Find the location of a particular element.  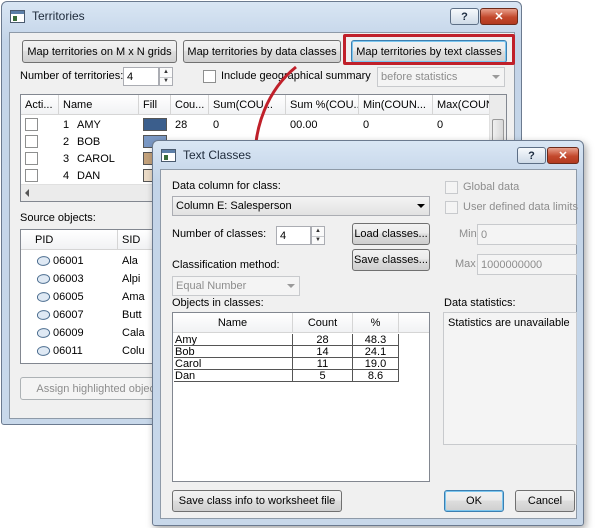

class-count-cell: 11 is located at coordinates (323, 364).